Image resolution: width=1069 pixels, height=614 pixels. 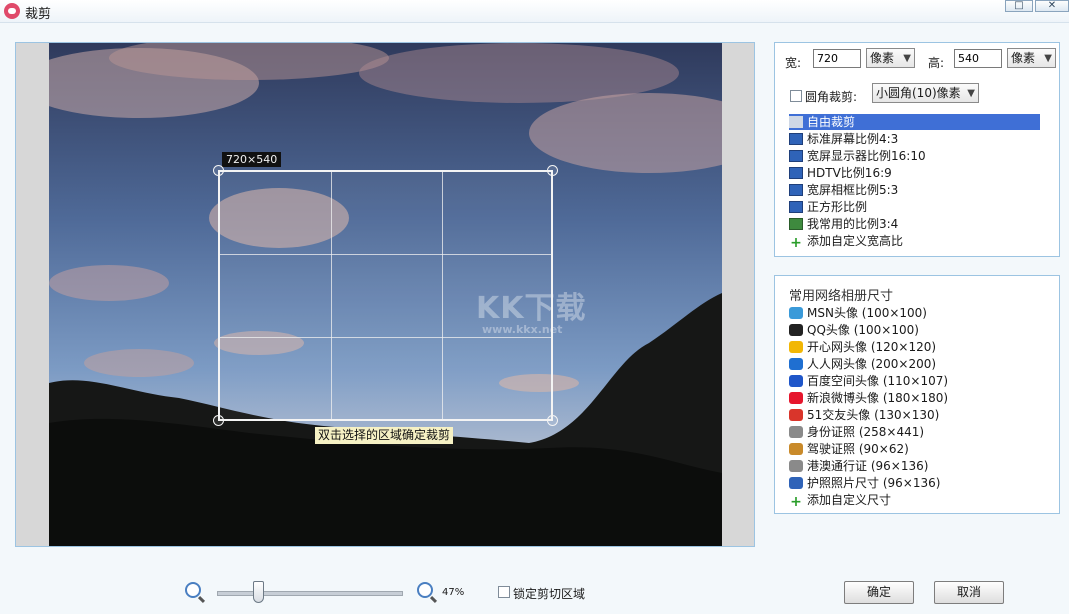 I want to click on album-size-label: 驾驶证照 (90×62), so click(x=858, y=449).